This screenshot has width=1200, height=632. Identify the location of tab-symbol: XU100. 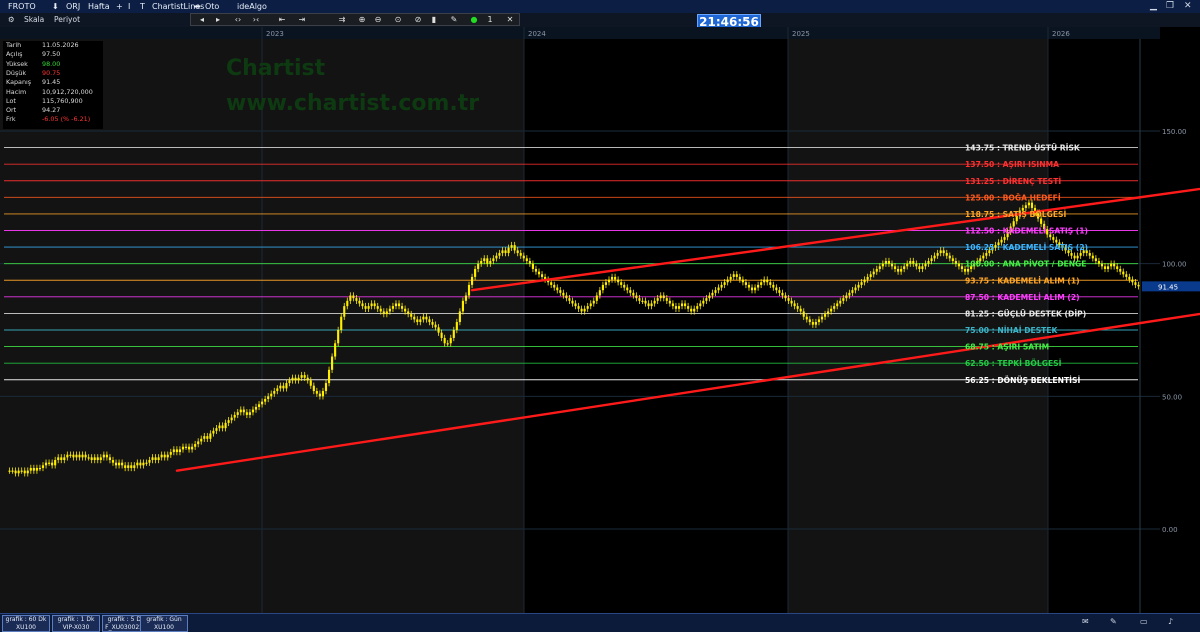
(164, 627).